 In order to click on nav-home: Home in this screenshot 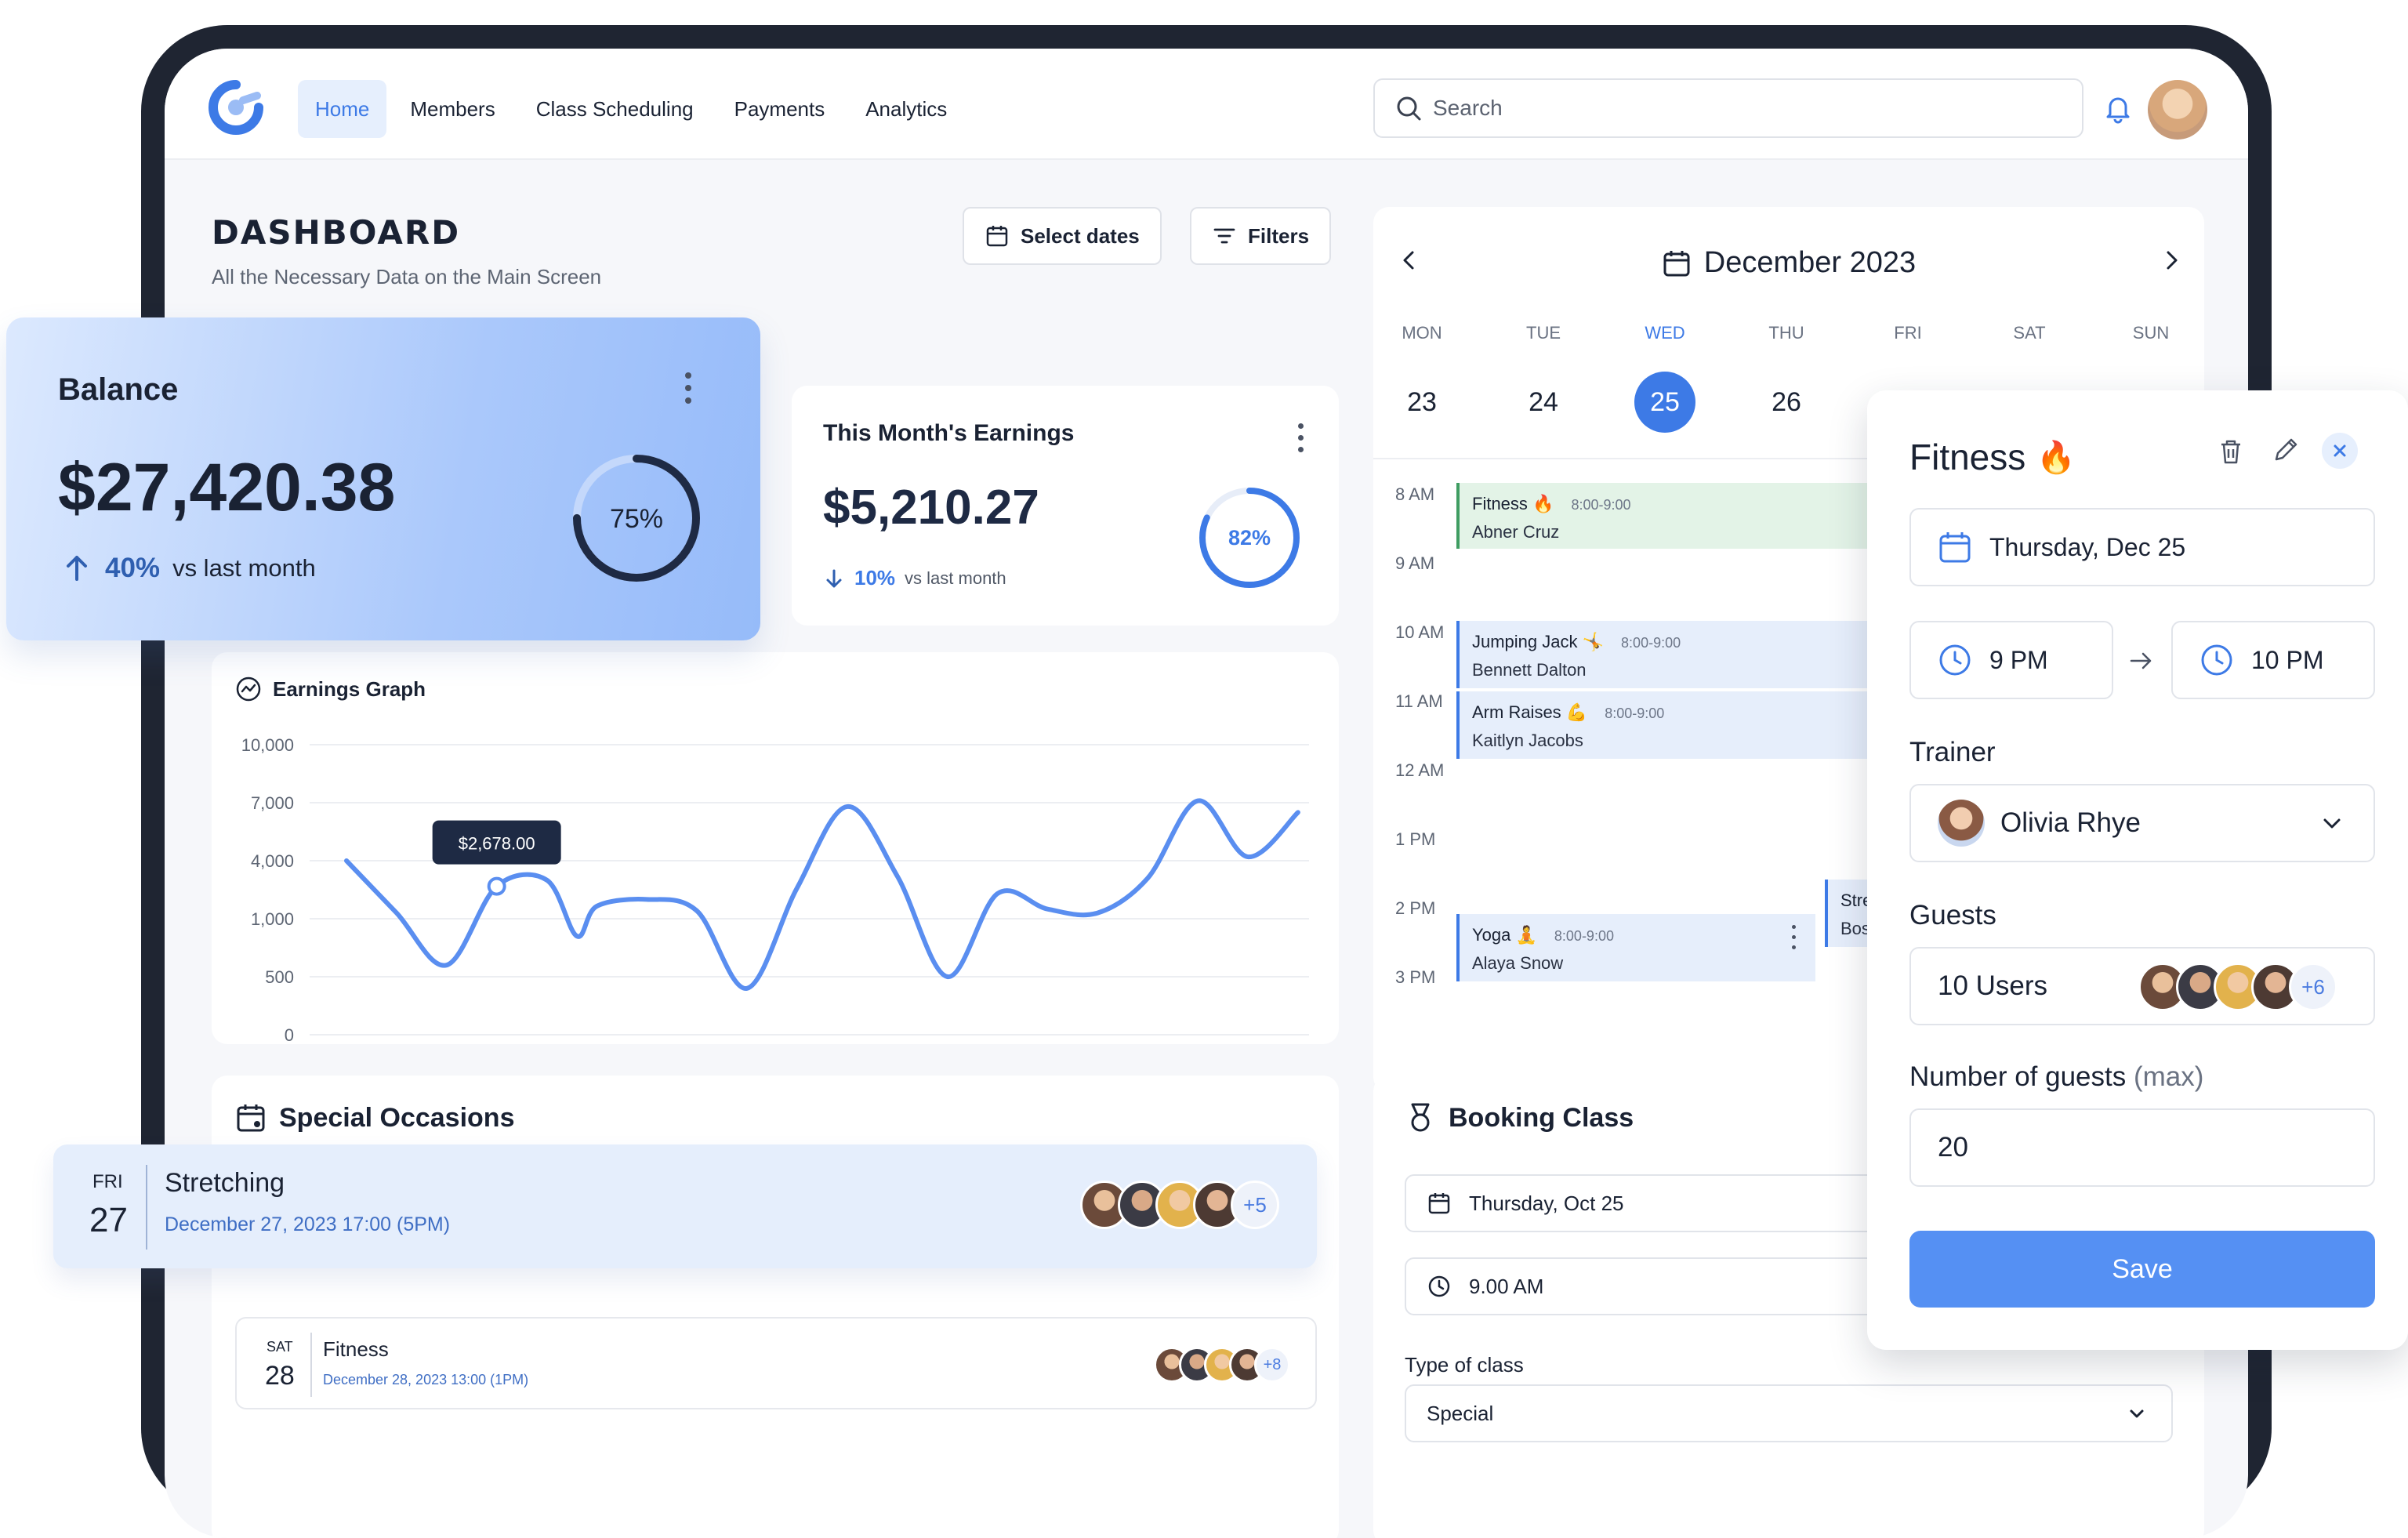, I will do `click(342, 109)`.